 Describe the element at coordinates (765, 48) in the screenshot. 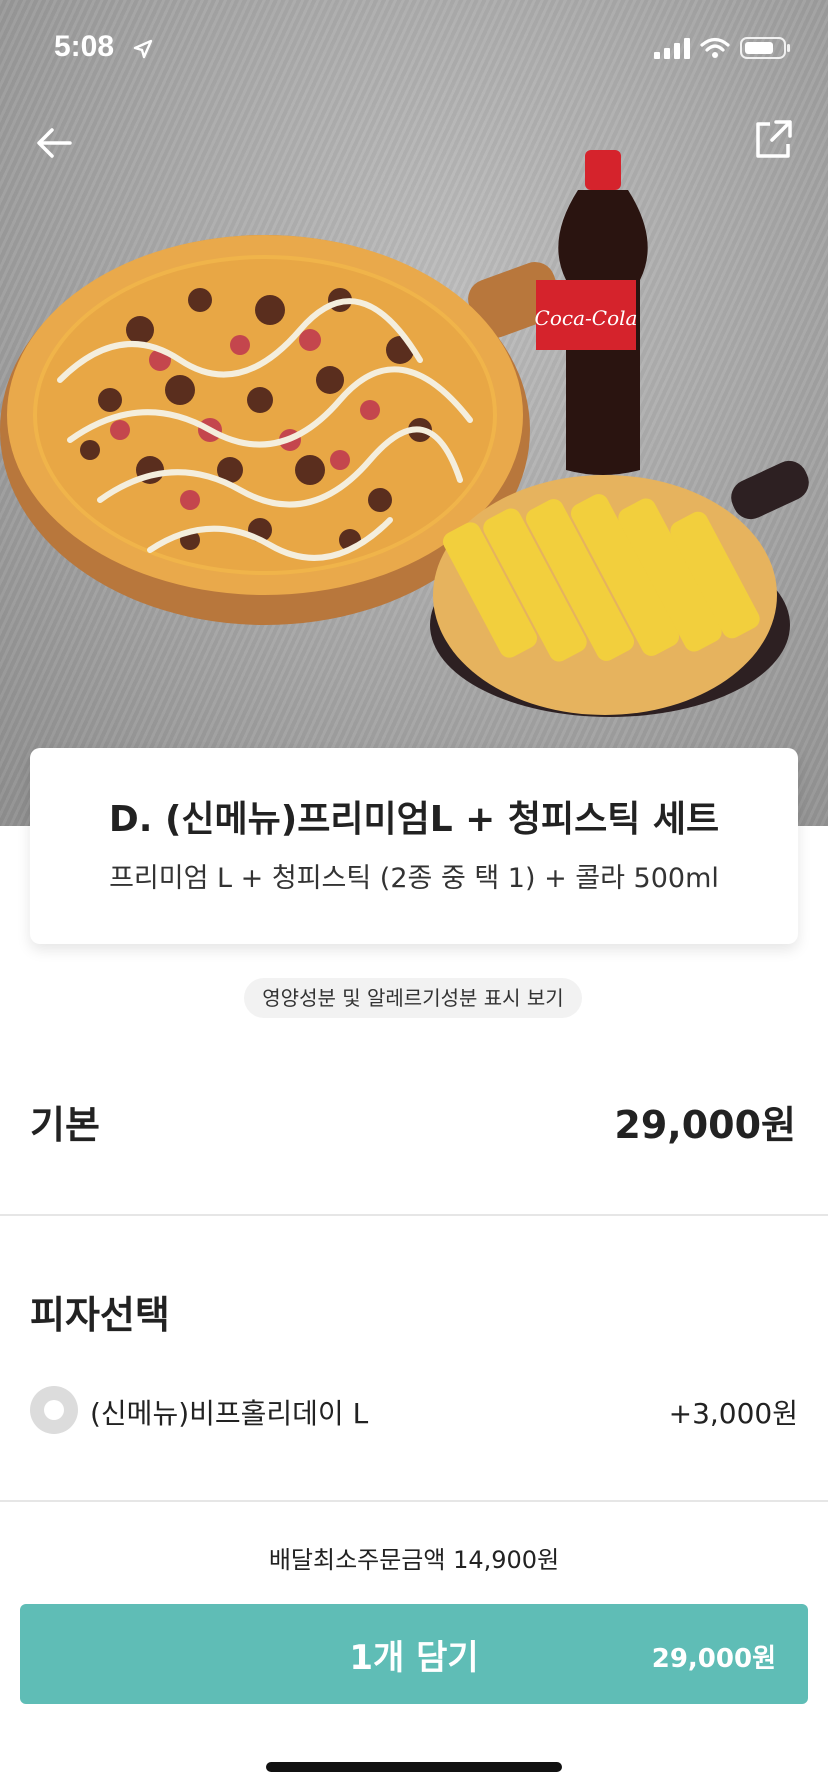

I see `battery-icon` at that location.